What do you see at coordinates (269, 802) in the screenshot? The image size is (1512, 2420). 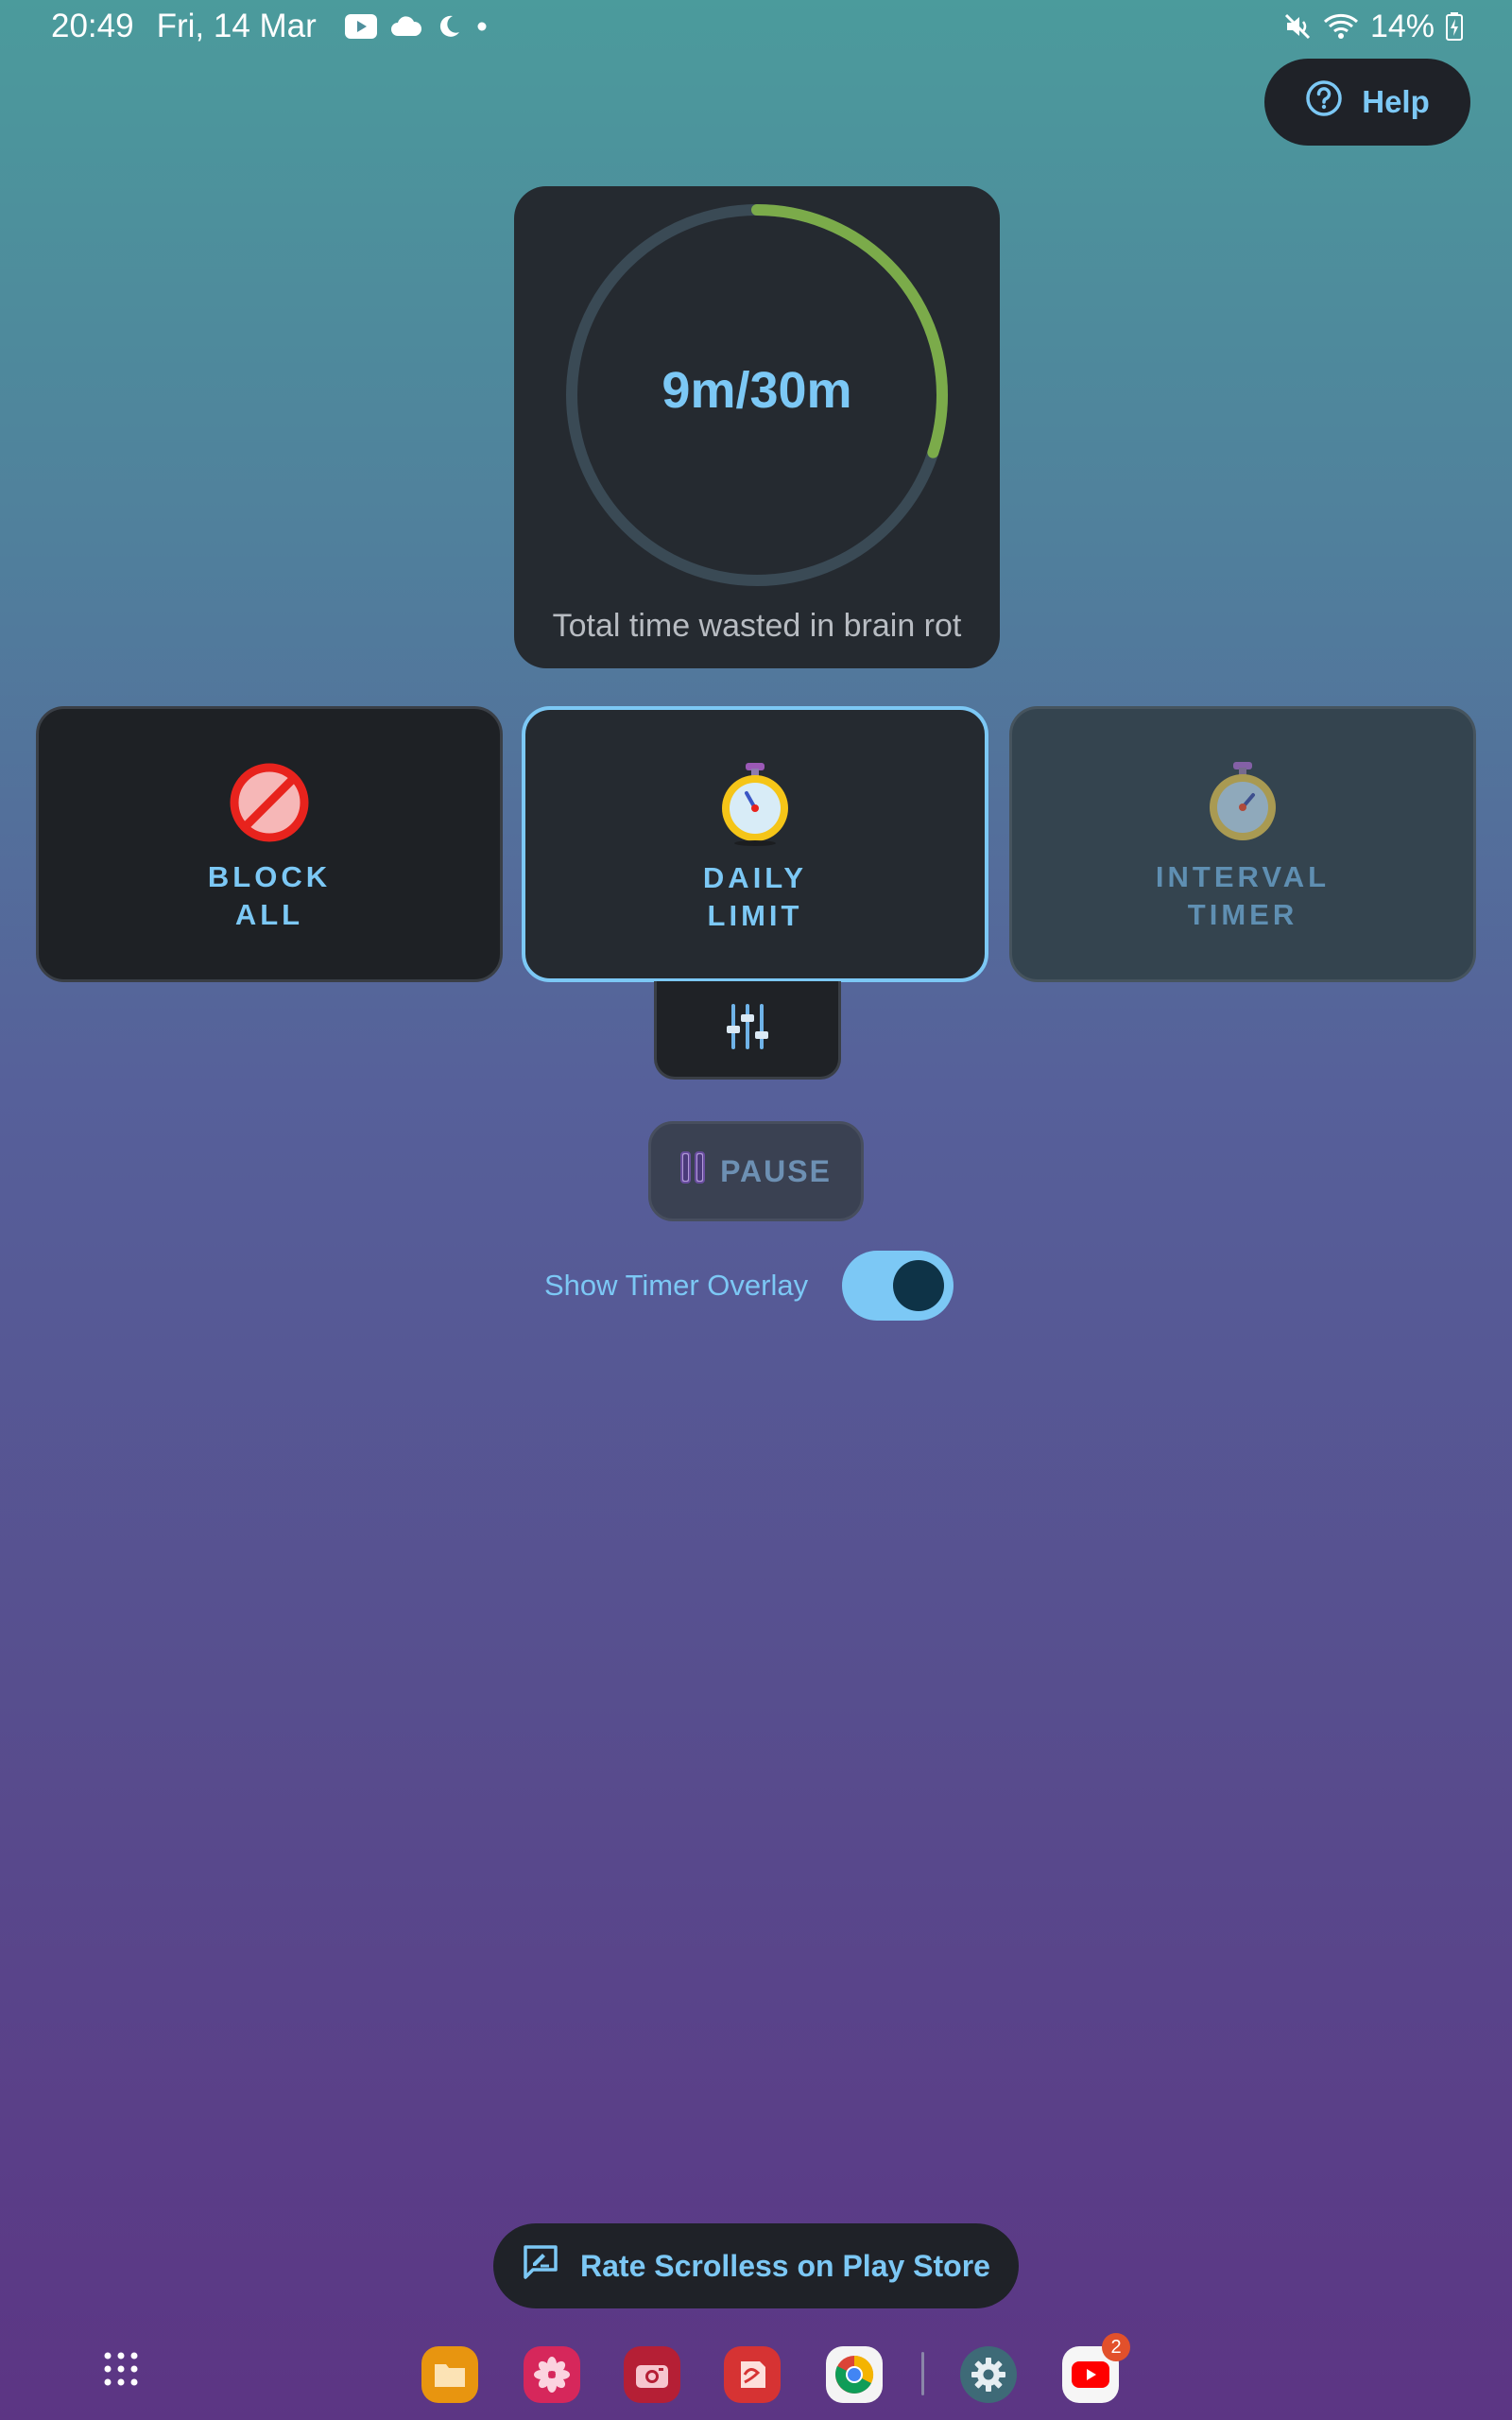 I see `prohibited-icon` at bounding box center [269, 802].